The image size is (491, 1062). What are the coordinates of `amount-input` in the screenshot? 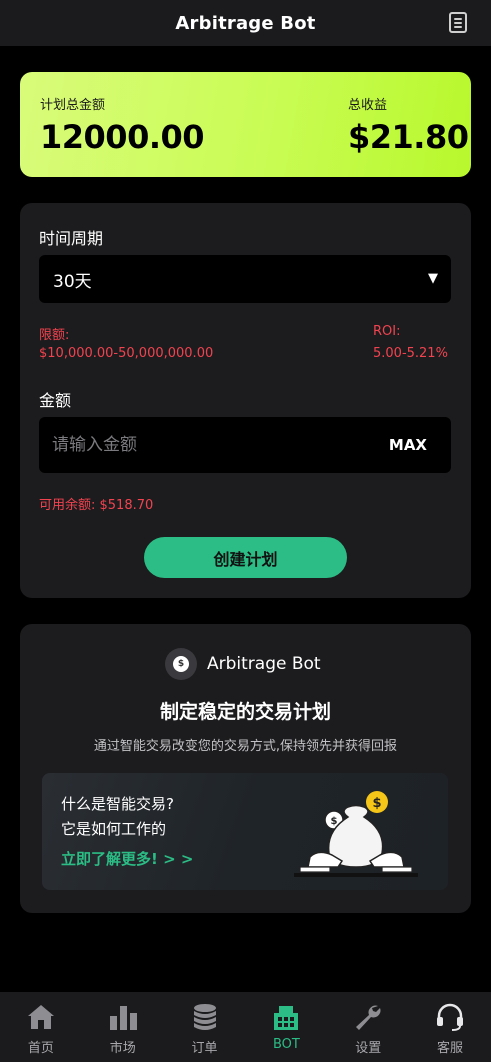 It's located at (204, 445).